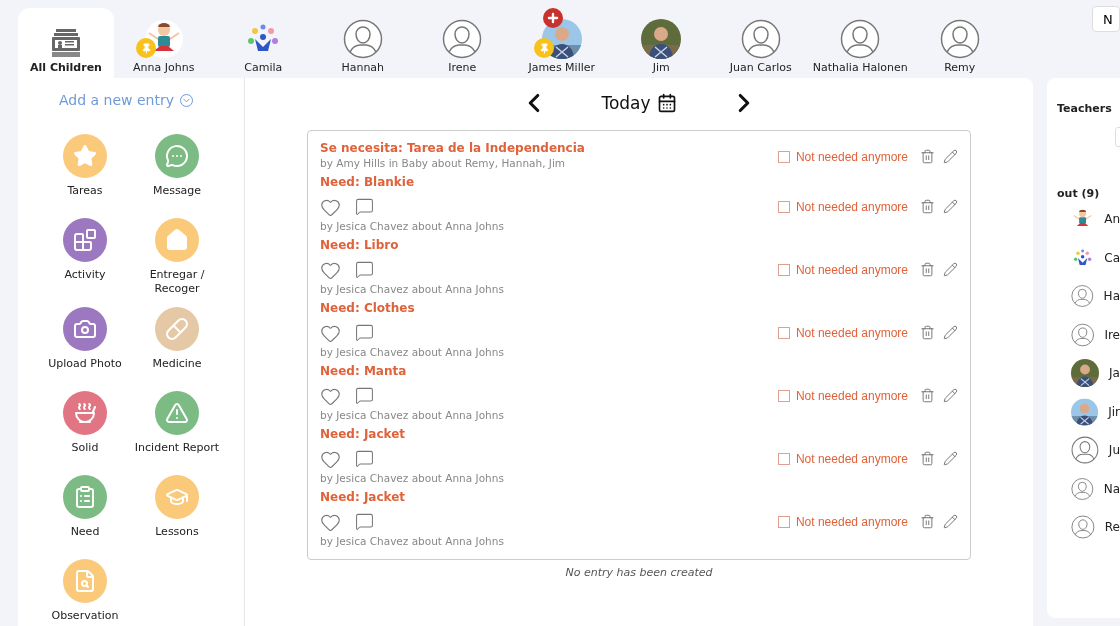 This screenshot has height=626, width=1120. Describe the element at coordinates (85, 257) in the screenshot. I see `entry-type-button: Activity` at that location.